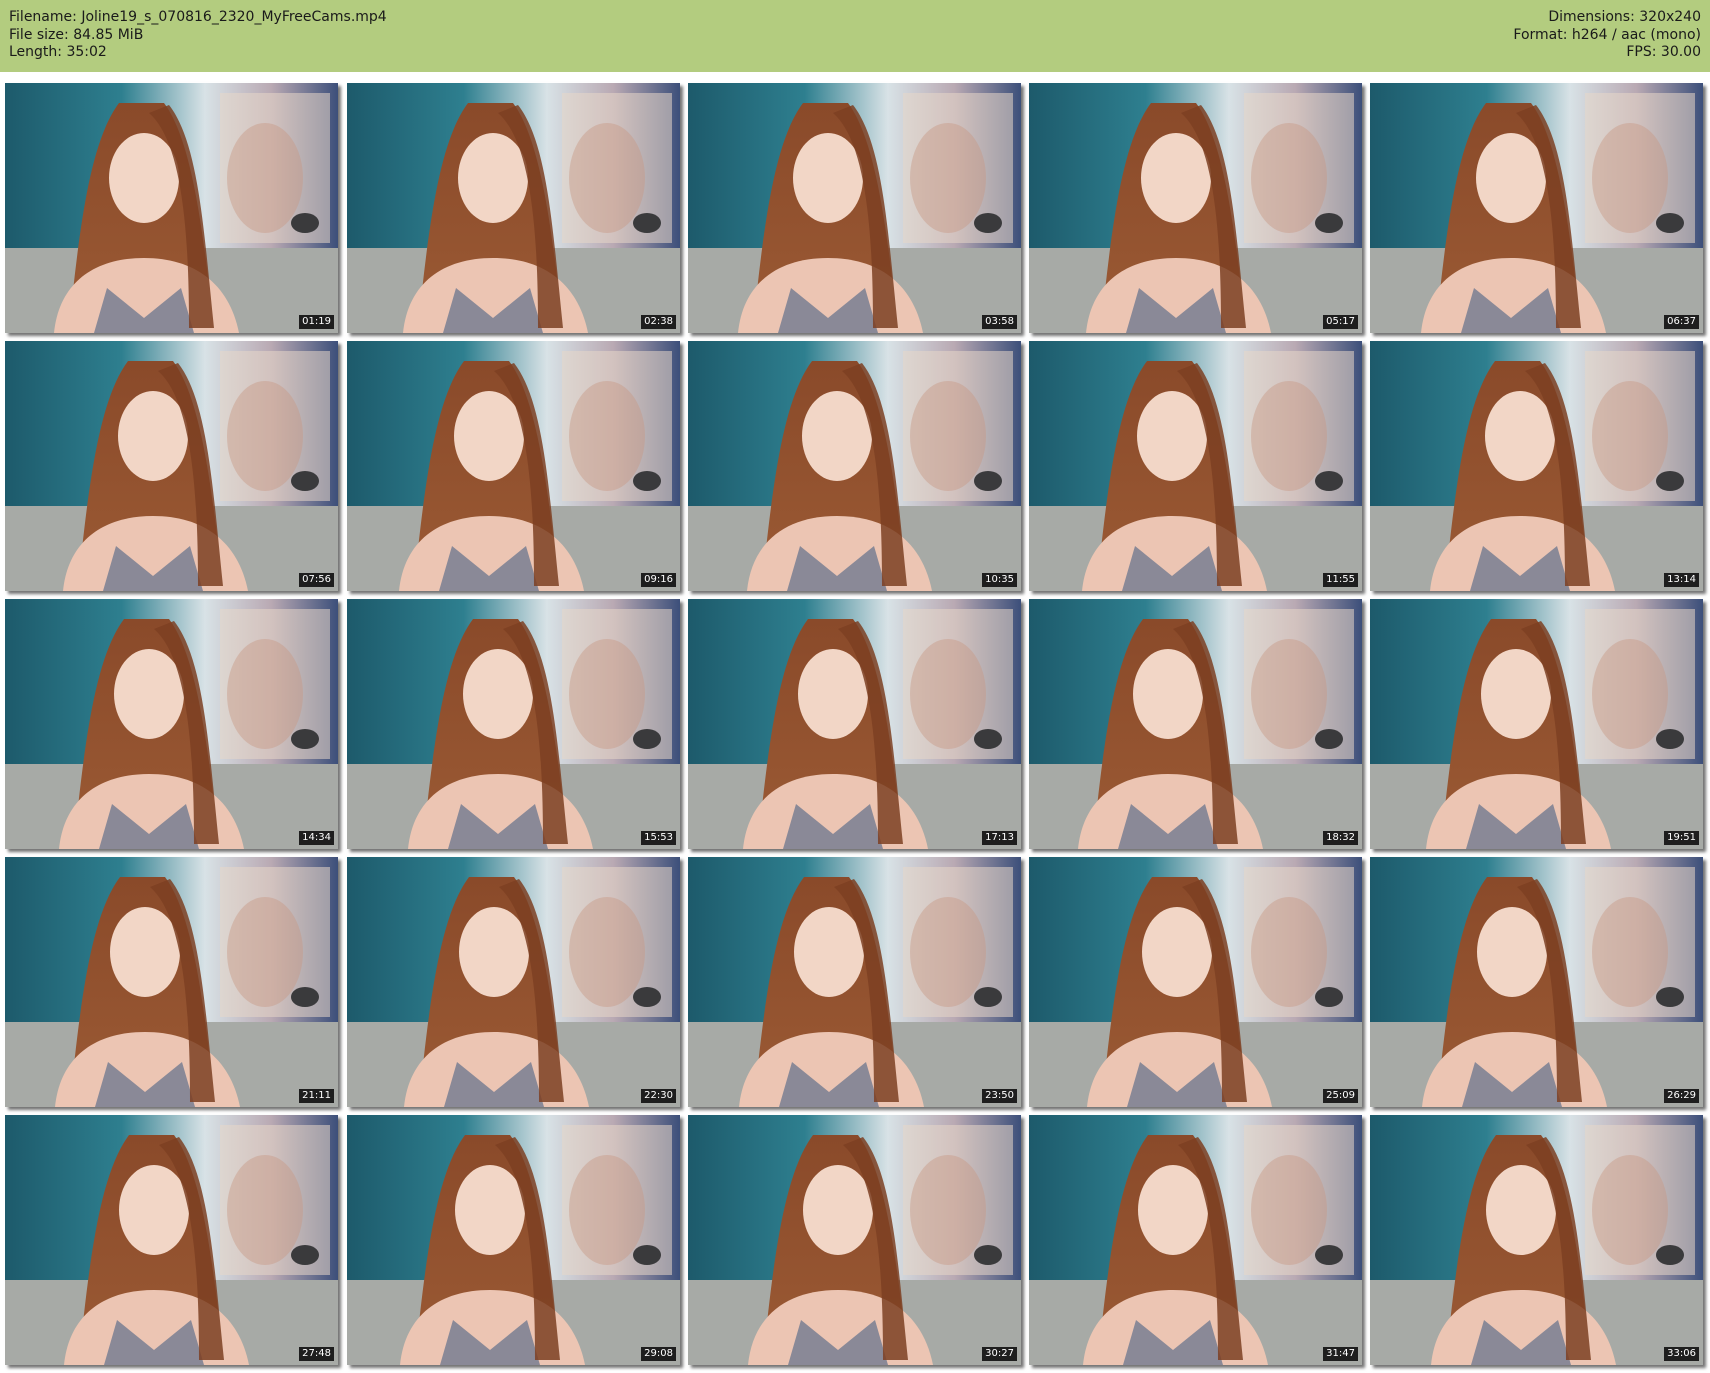  Describe the element at coordinates (999, 580) in the screenshot. I see `timestamp-label: 10:35` at that location.